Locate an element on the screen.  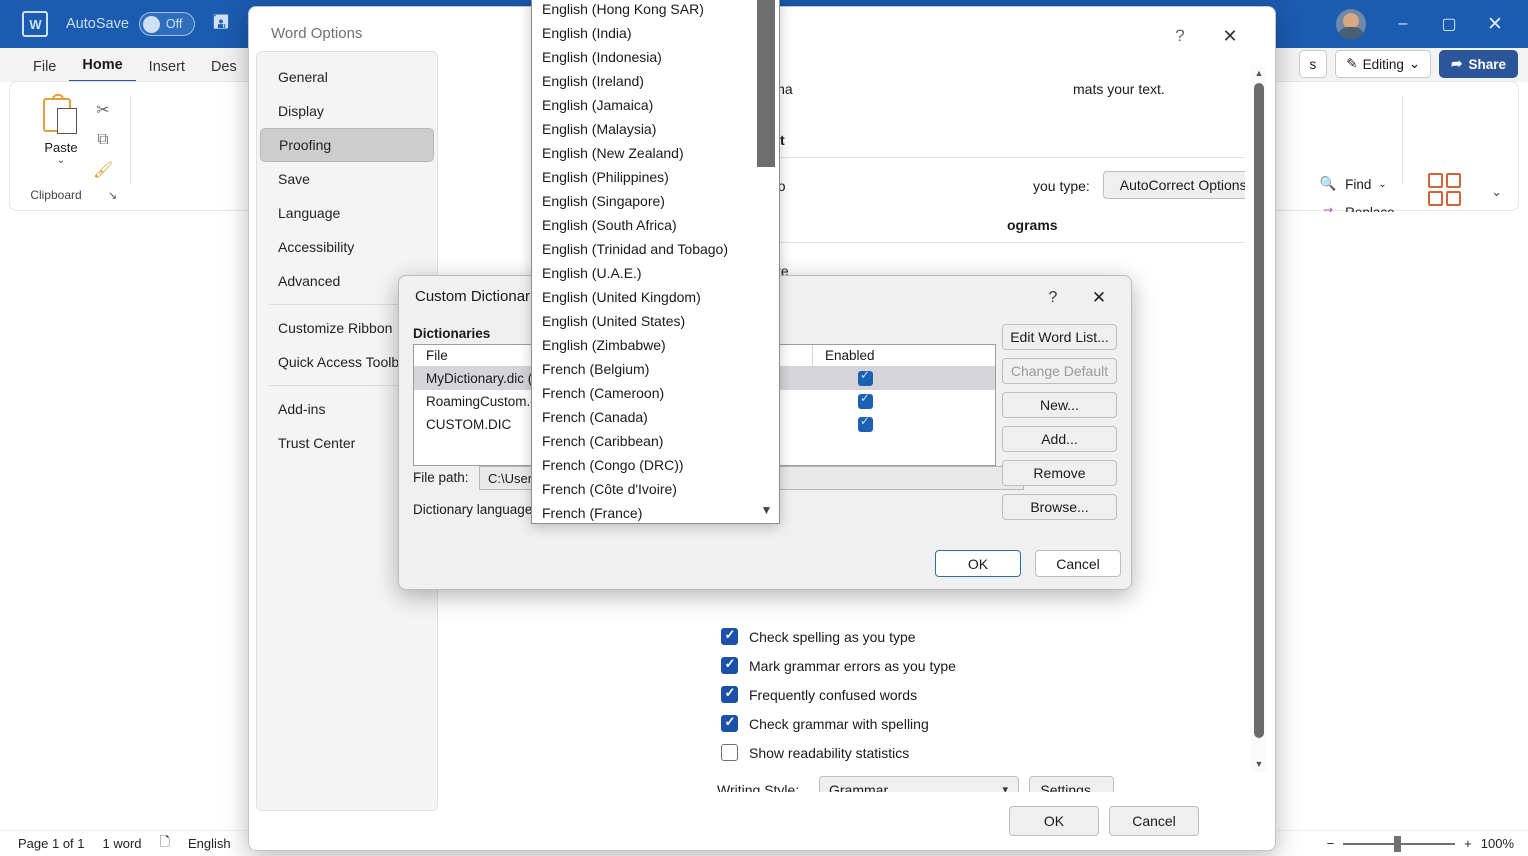
tab-insert: Insert is located at coordinates (167, 68).